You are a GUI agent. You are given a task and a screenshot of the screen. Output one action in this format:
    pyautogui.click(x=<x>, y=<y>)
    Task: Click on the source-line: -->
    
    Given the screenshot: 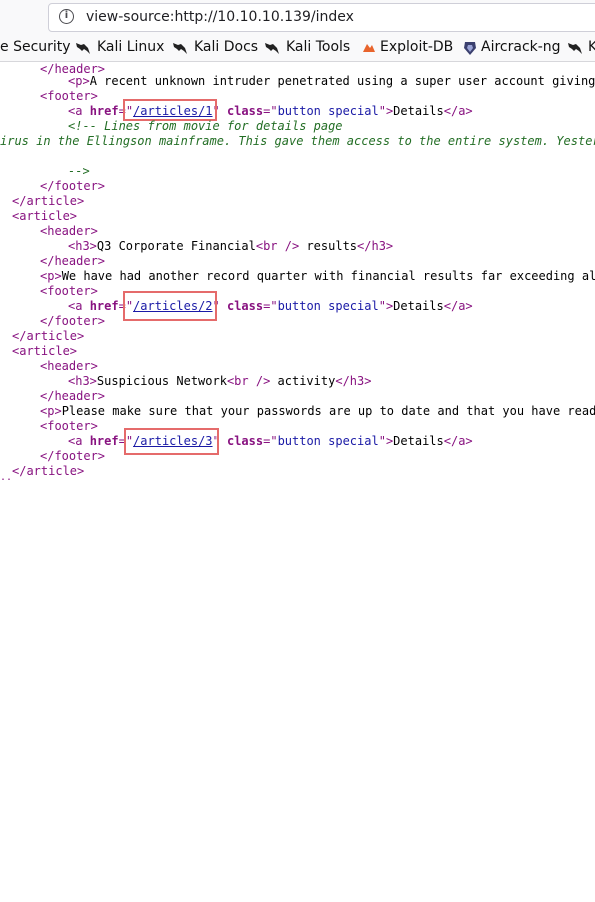 What is the action you would take?
    pyautogui.click(x=79, y=171)
    